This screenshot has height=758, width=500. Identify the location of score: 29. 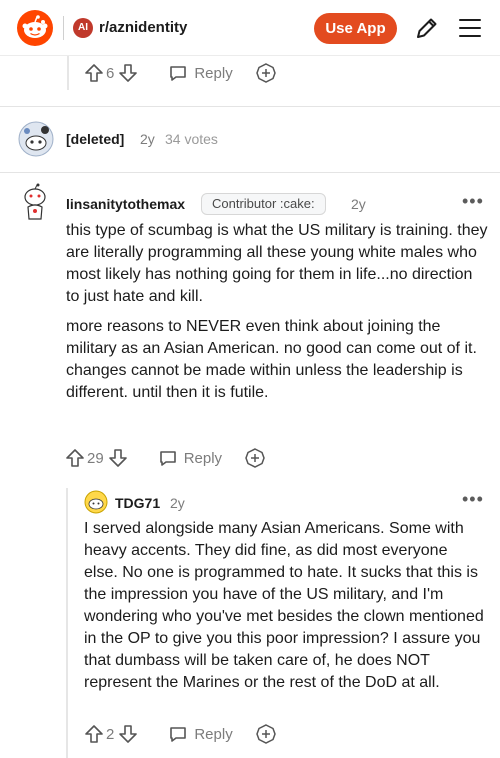
(95, 458).